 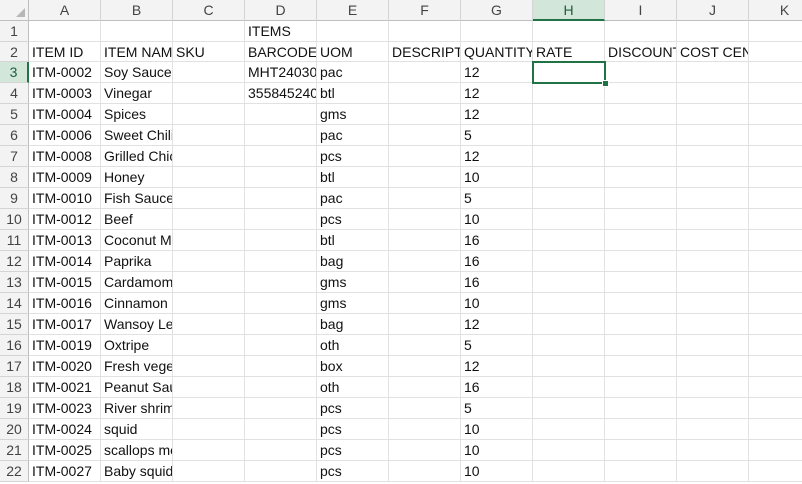 What do you see at coordinates (14, 240) in the screenshot?
I see `row-header-11: 11` at bounding box center [14, 240].